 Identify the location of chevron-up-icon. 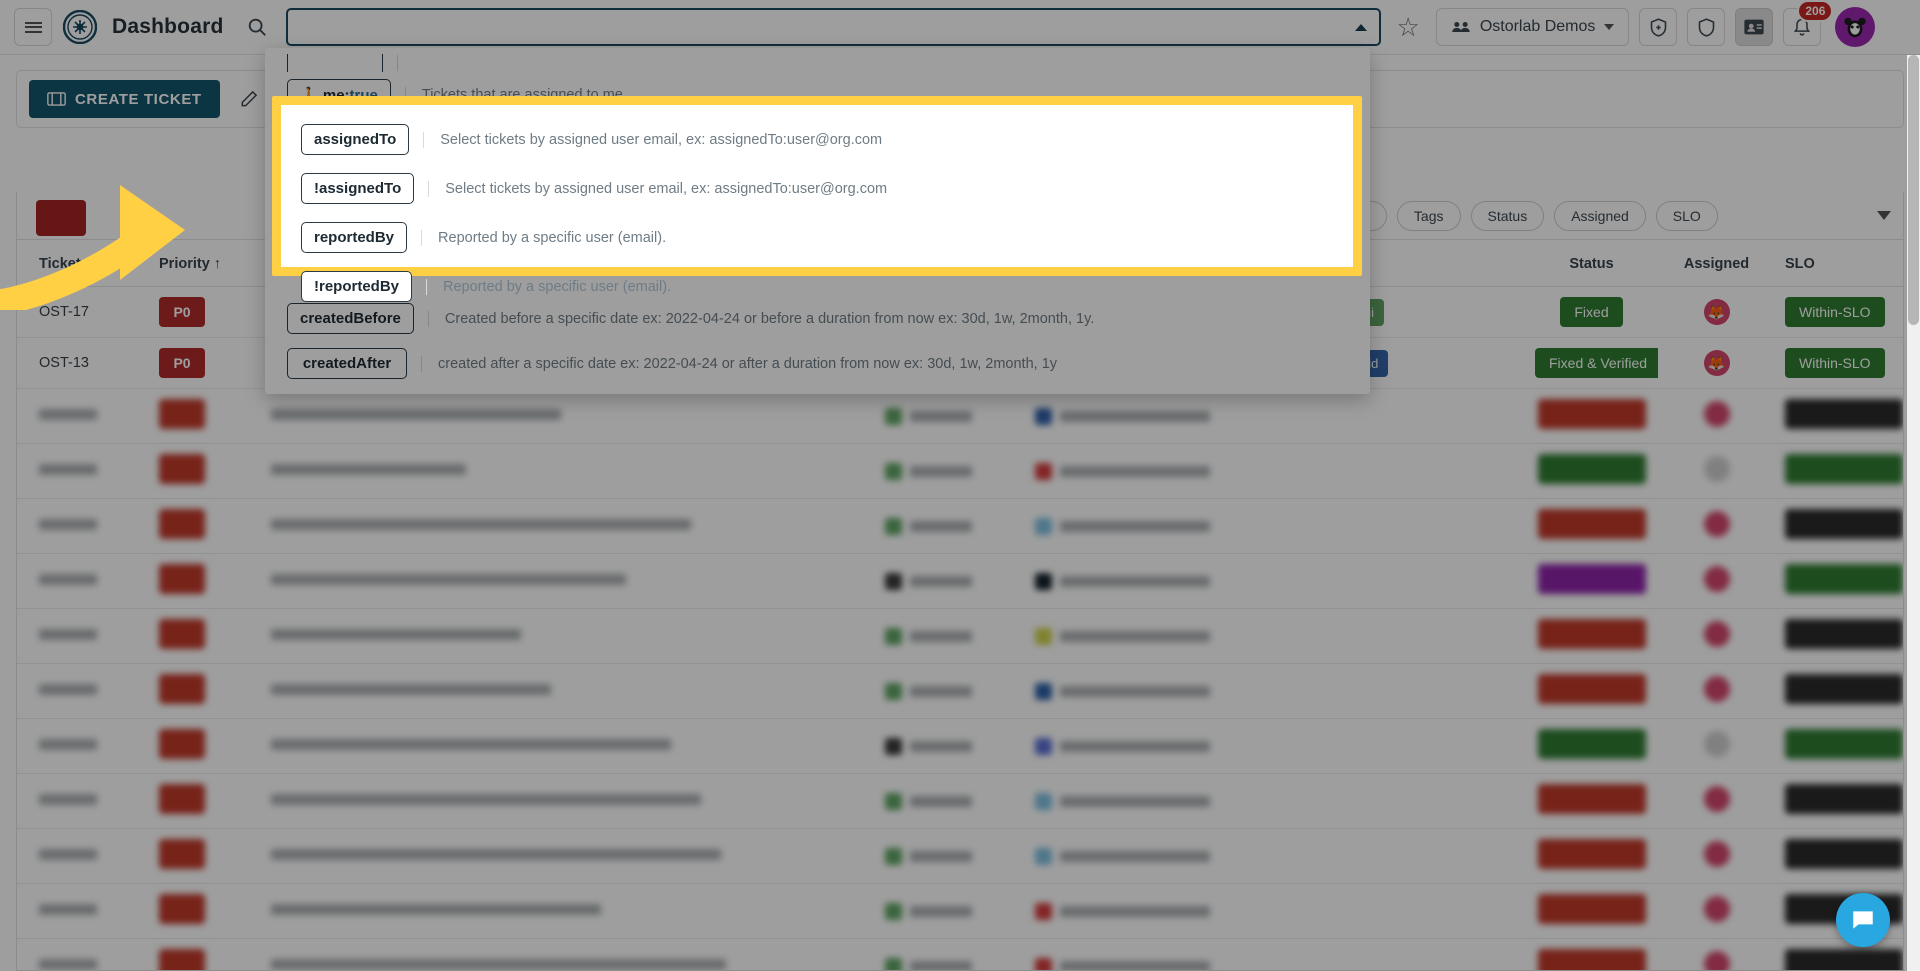
(1360, 27).